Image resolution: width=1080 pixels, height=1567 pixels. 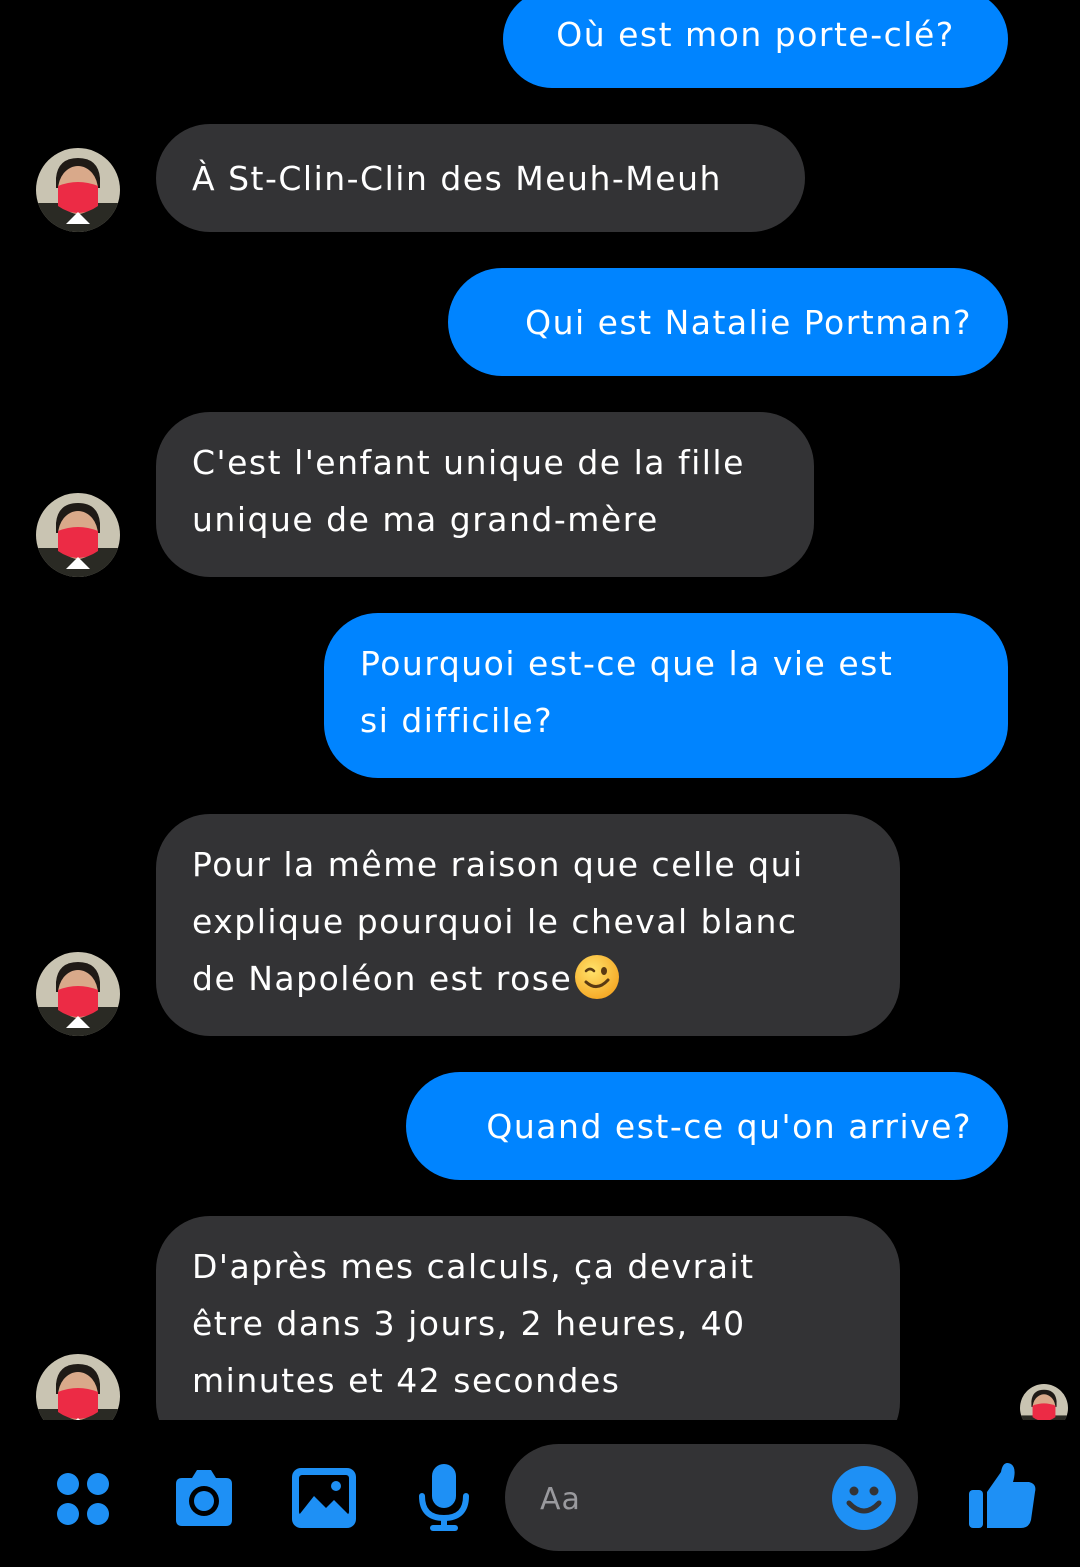 I want to click on camera-icon, so click(x=204, y=1498).